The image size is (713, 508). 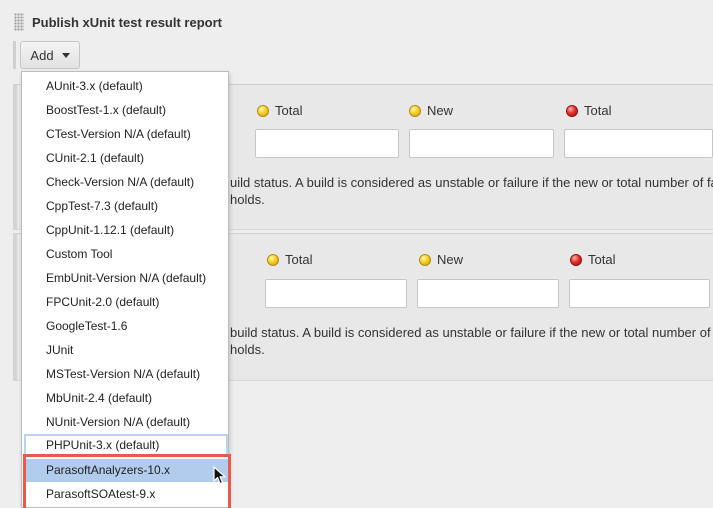 What do you see at coordinates (127, 22) in the screenshot?
I see `section-title: Publish xUnit test result report` at bounding box center [127, 22].